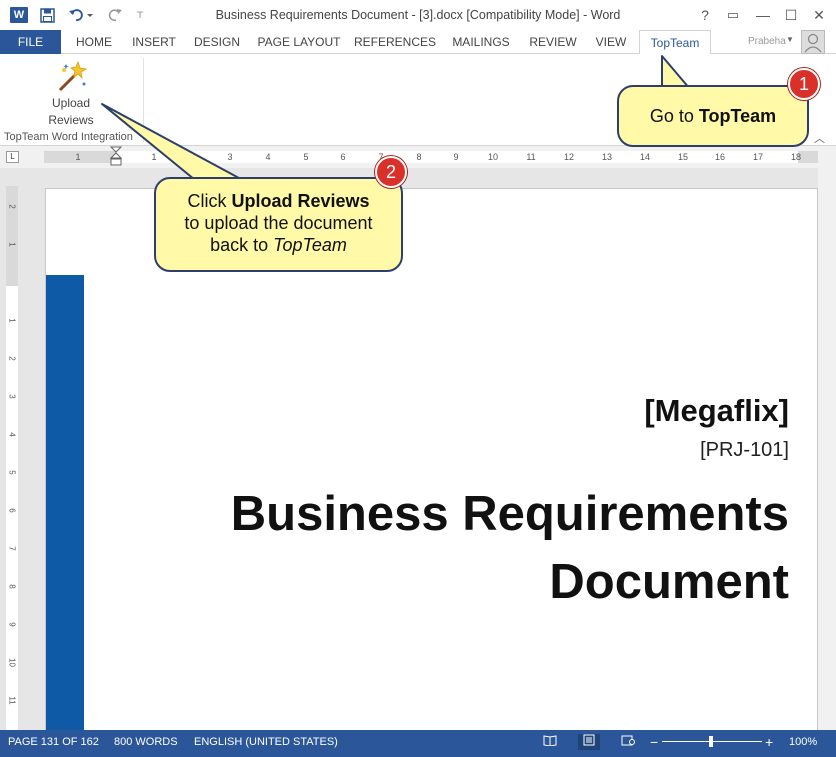 Image resolution: width=836 pixels, height=757 pixels. What do you see at coordinates (589, 742) in the screenshot?
I see `print-layout-icon` at bounding box center [589, 742].